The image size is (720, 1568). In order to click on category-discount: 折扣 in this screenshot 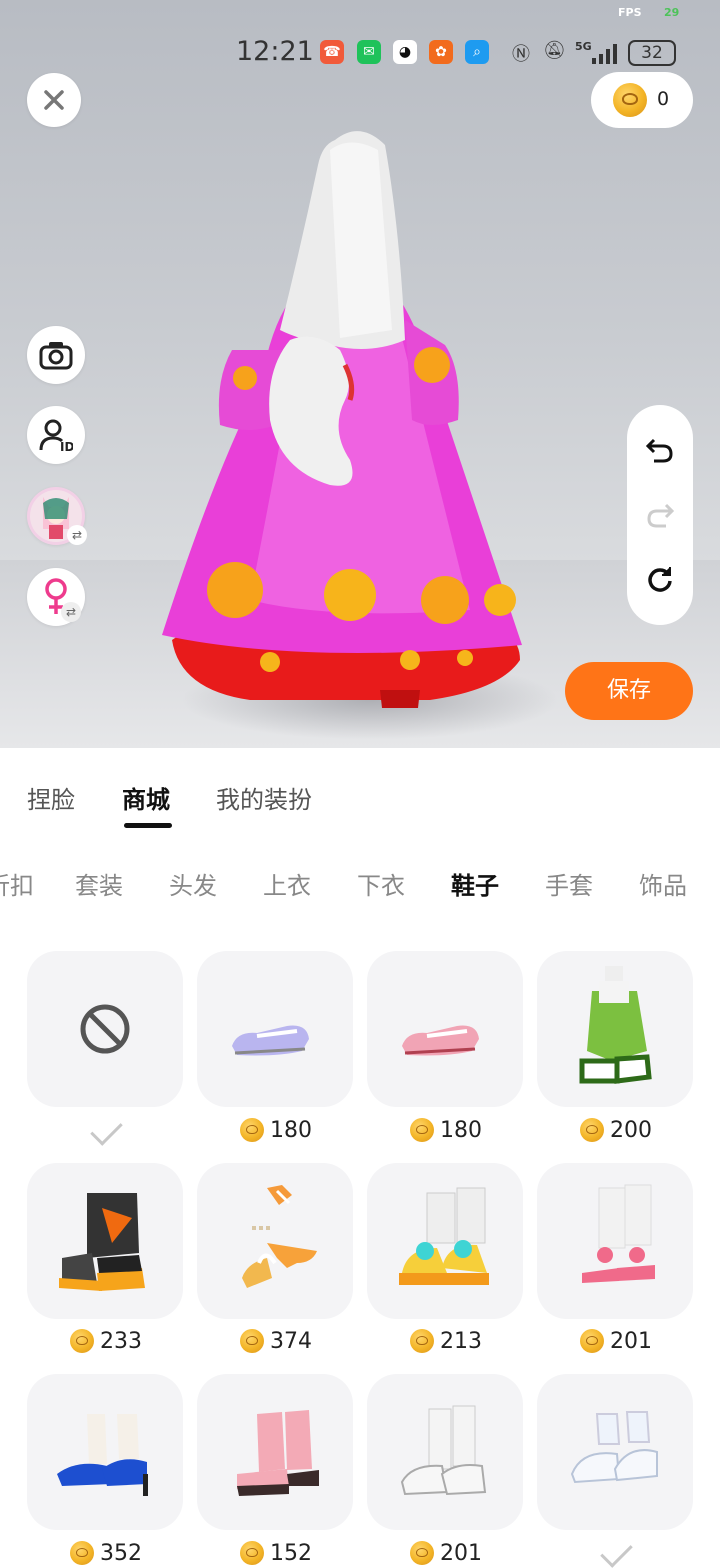, I will do `click(17, 883)`.